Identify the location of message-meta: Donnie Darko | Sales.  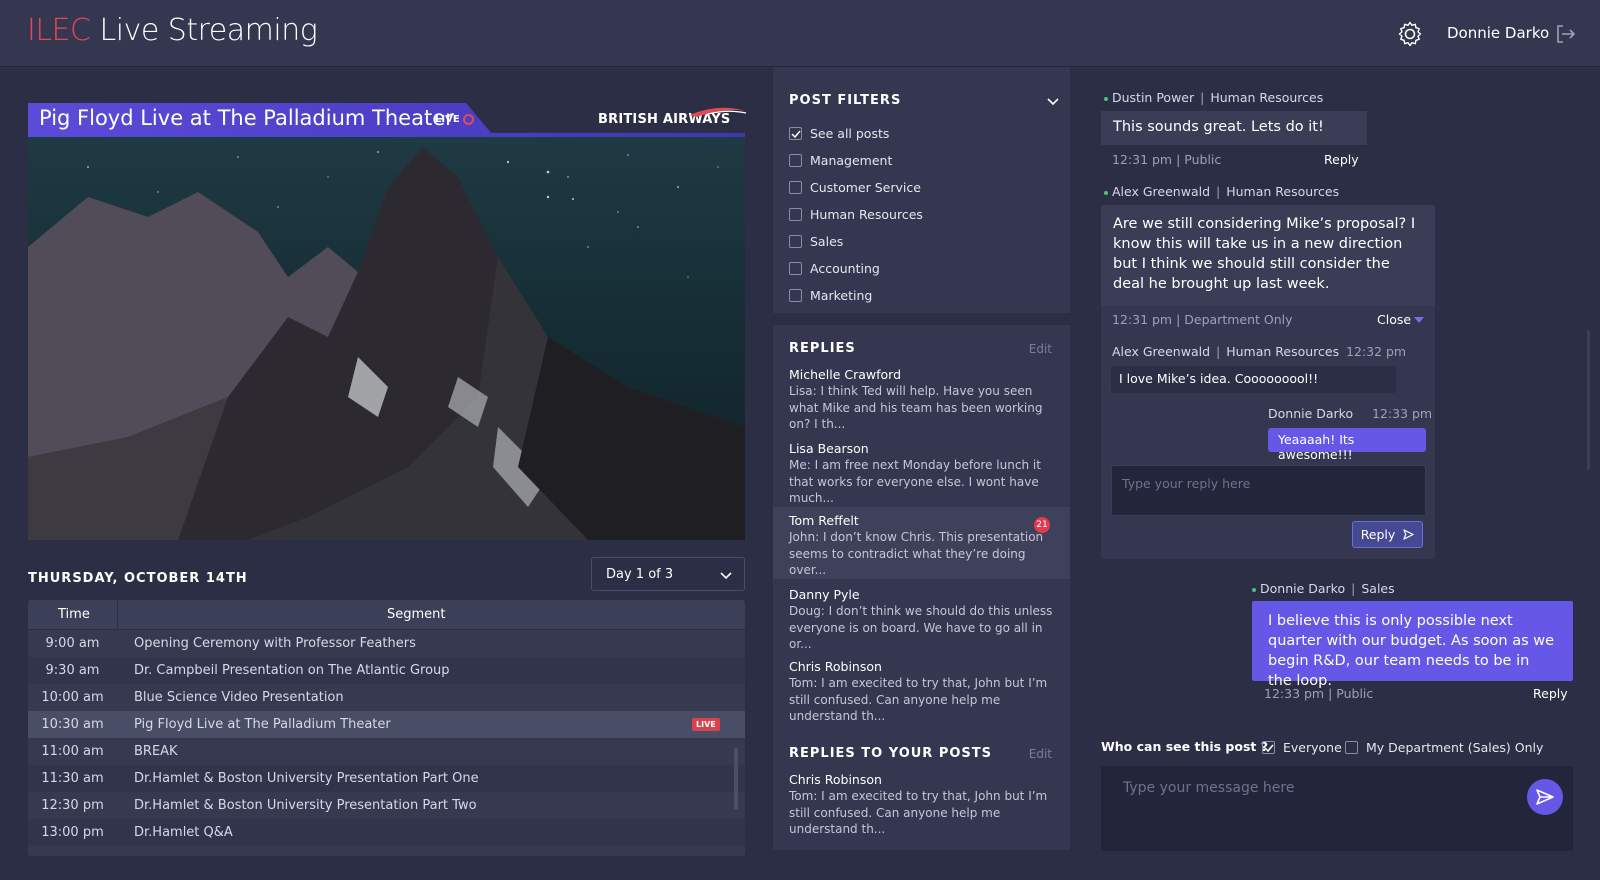
(1323, 588).